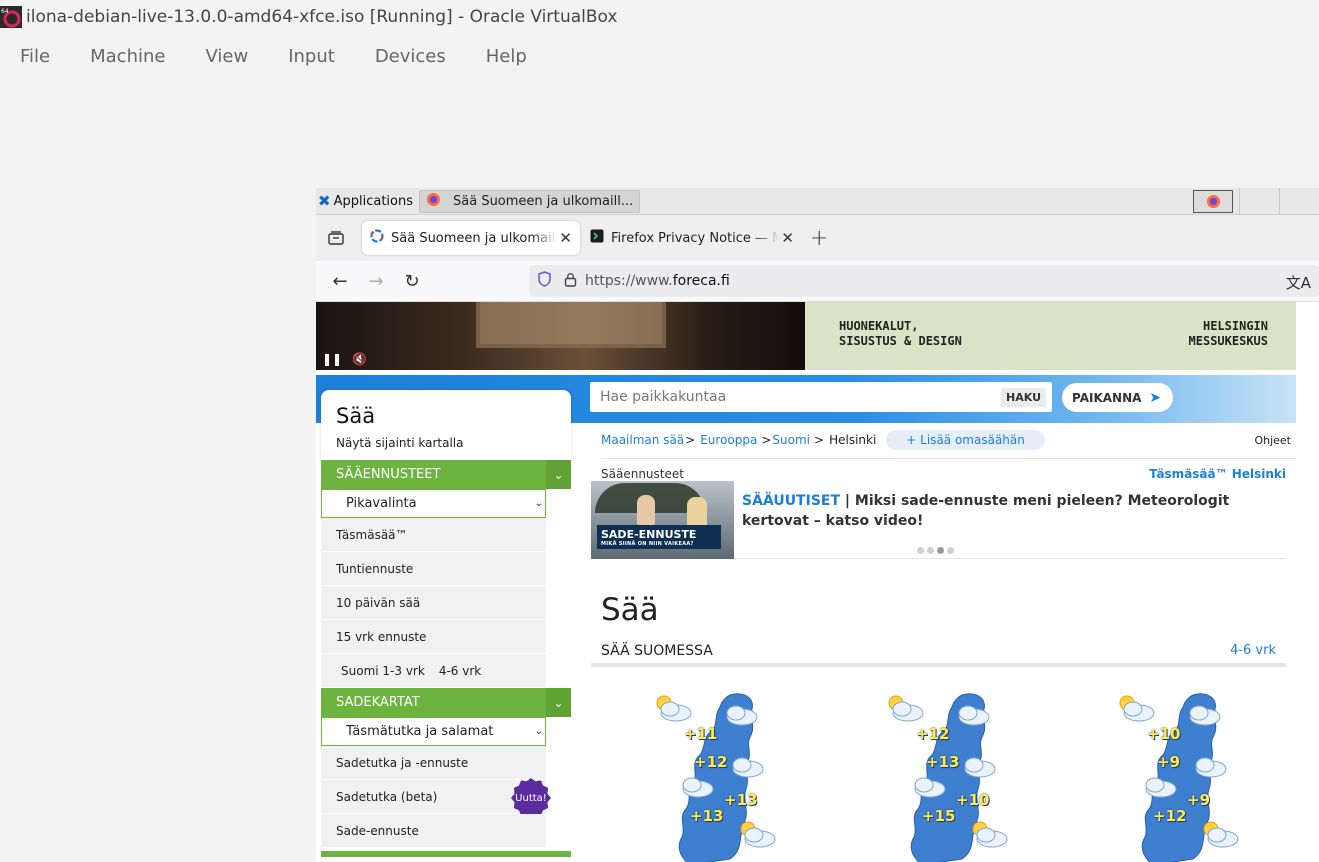  Describe the element at coordinates (657, 281) in the screenshot. I see `url-text: https://www.foreca.fi` at that location.